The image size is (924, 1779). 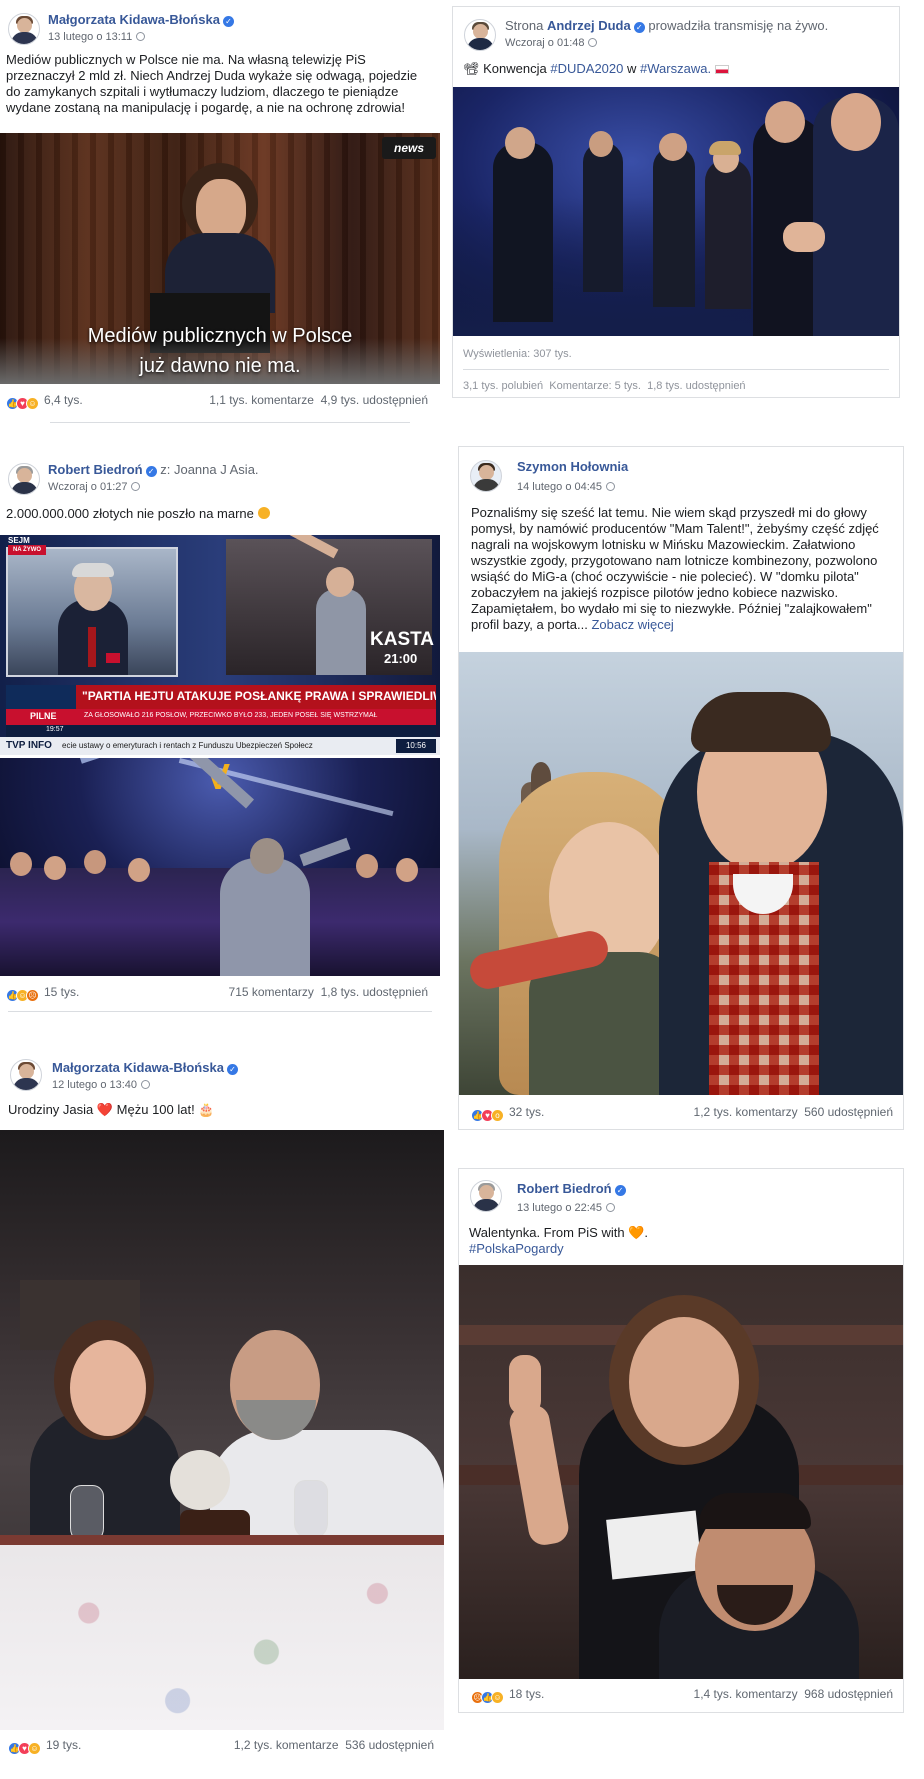 I want to click on video-caption-line-2: już dawno nie ma., so click(x=220, y=366).